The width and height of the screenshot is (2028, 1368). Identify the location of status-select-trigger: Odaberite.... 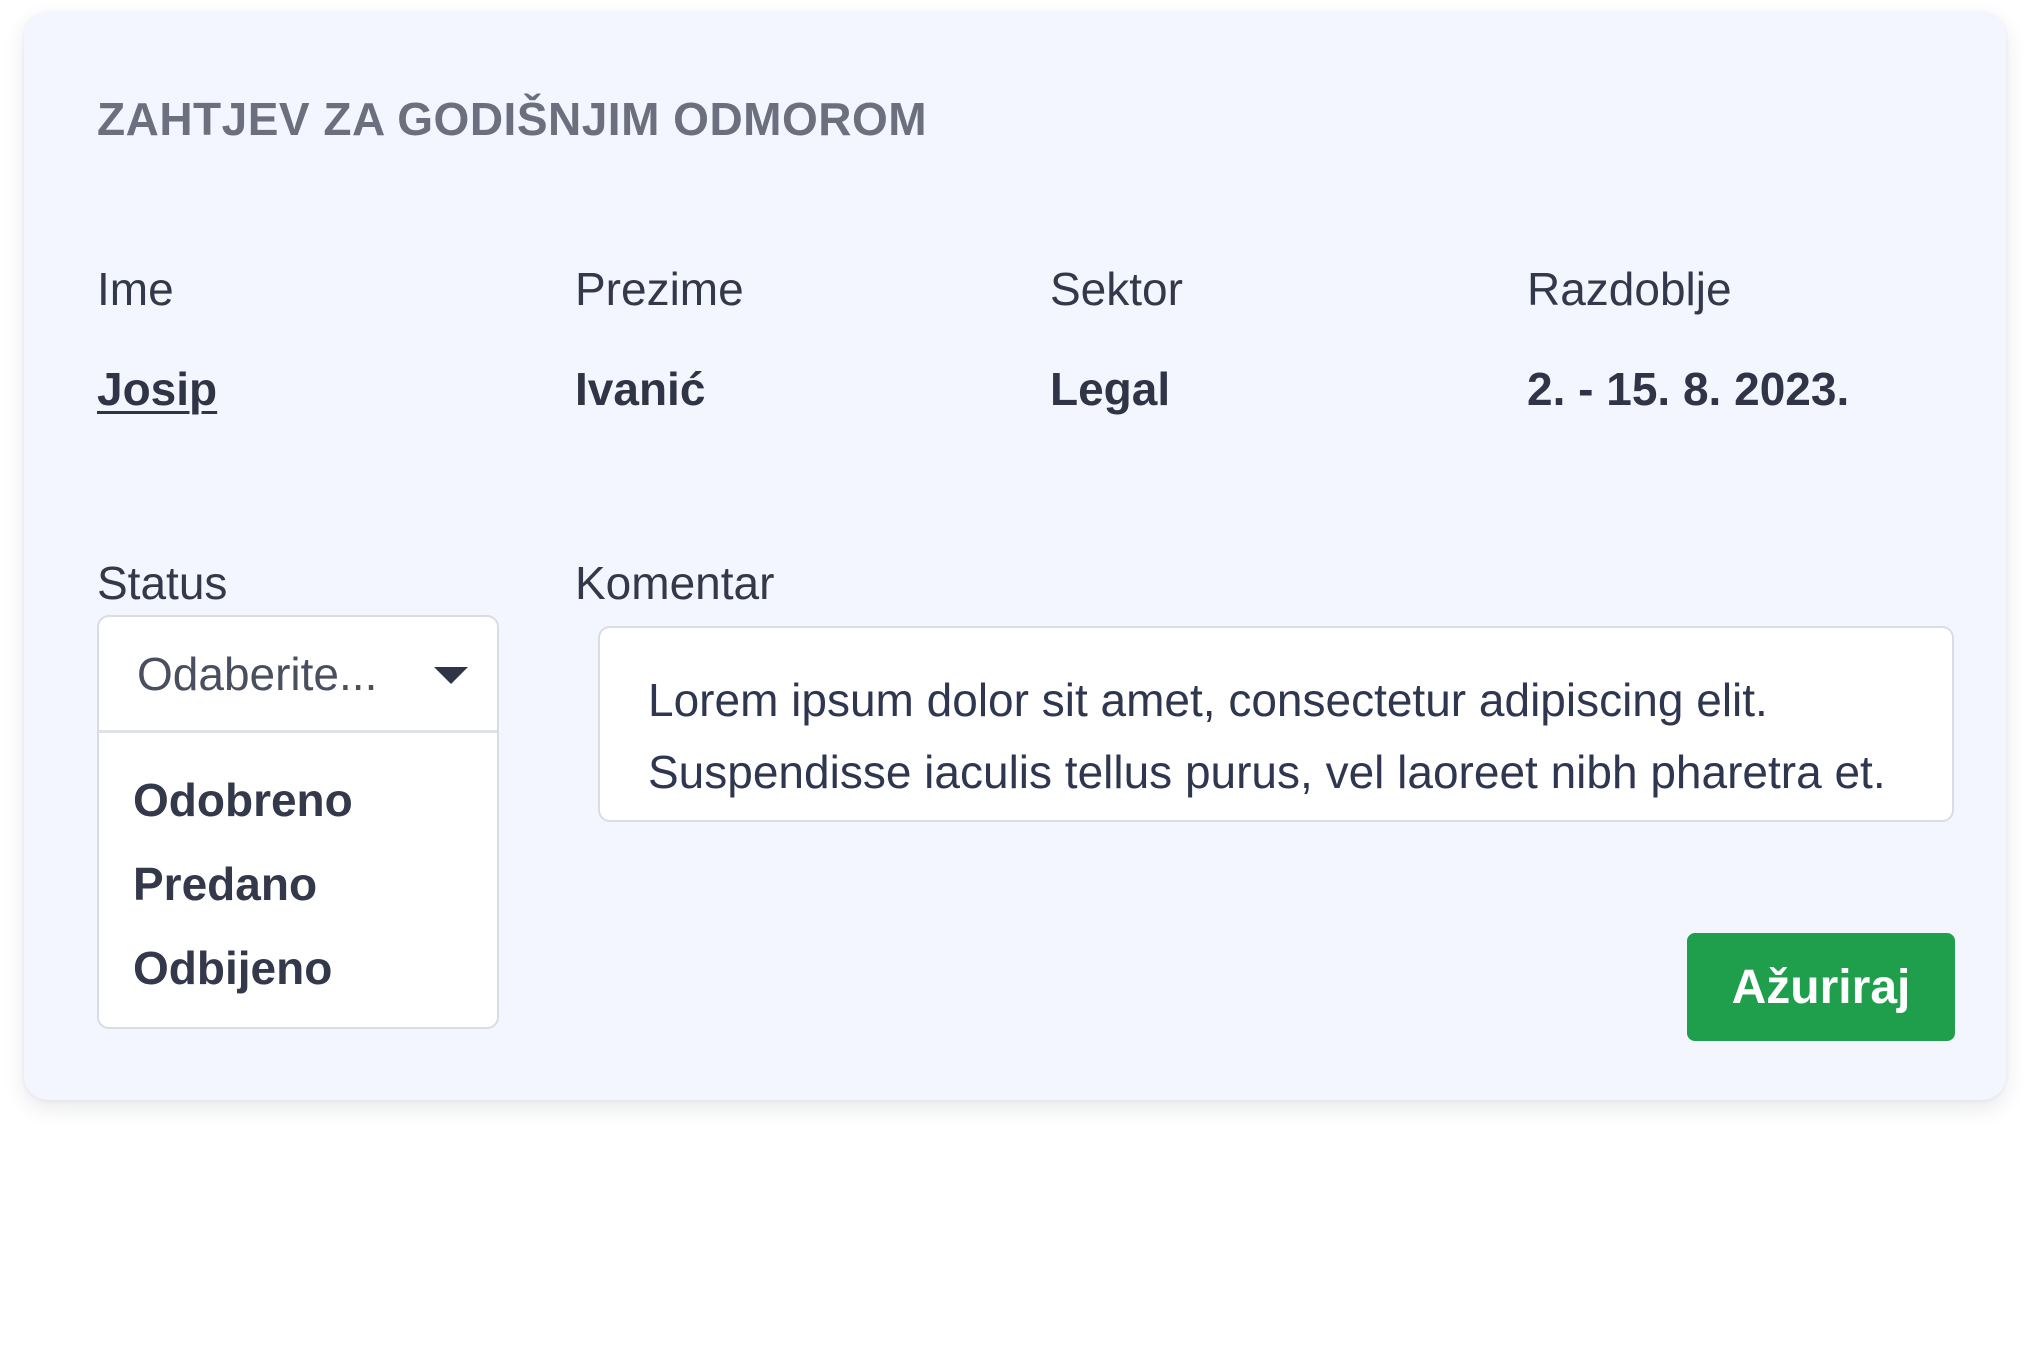
(298, 675).